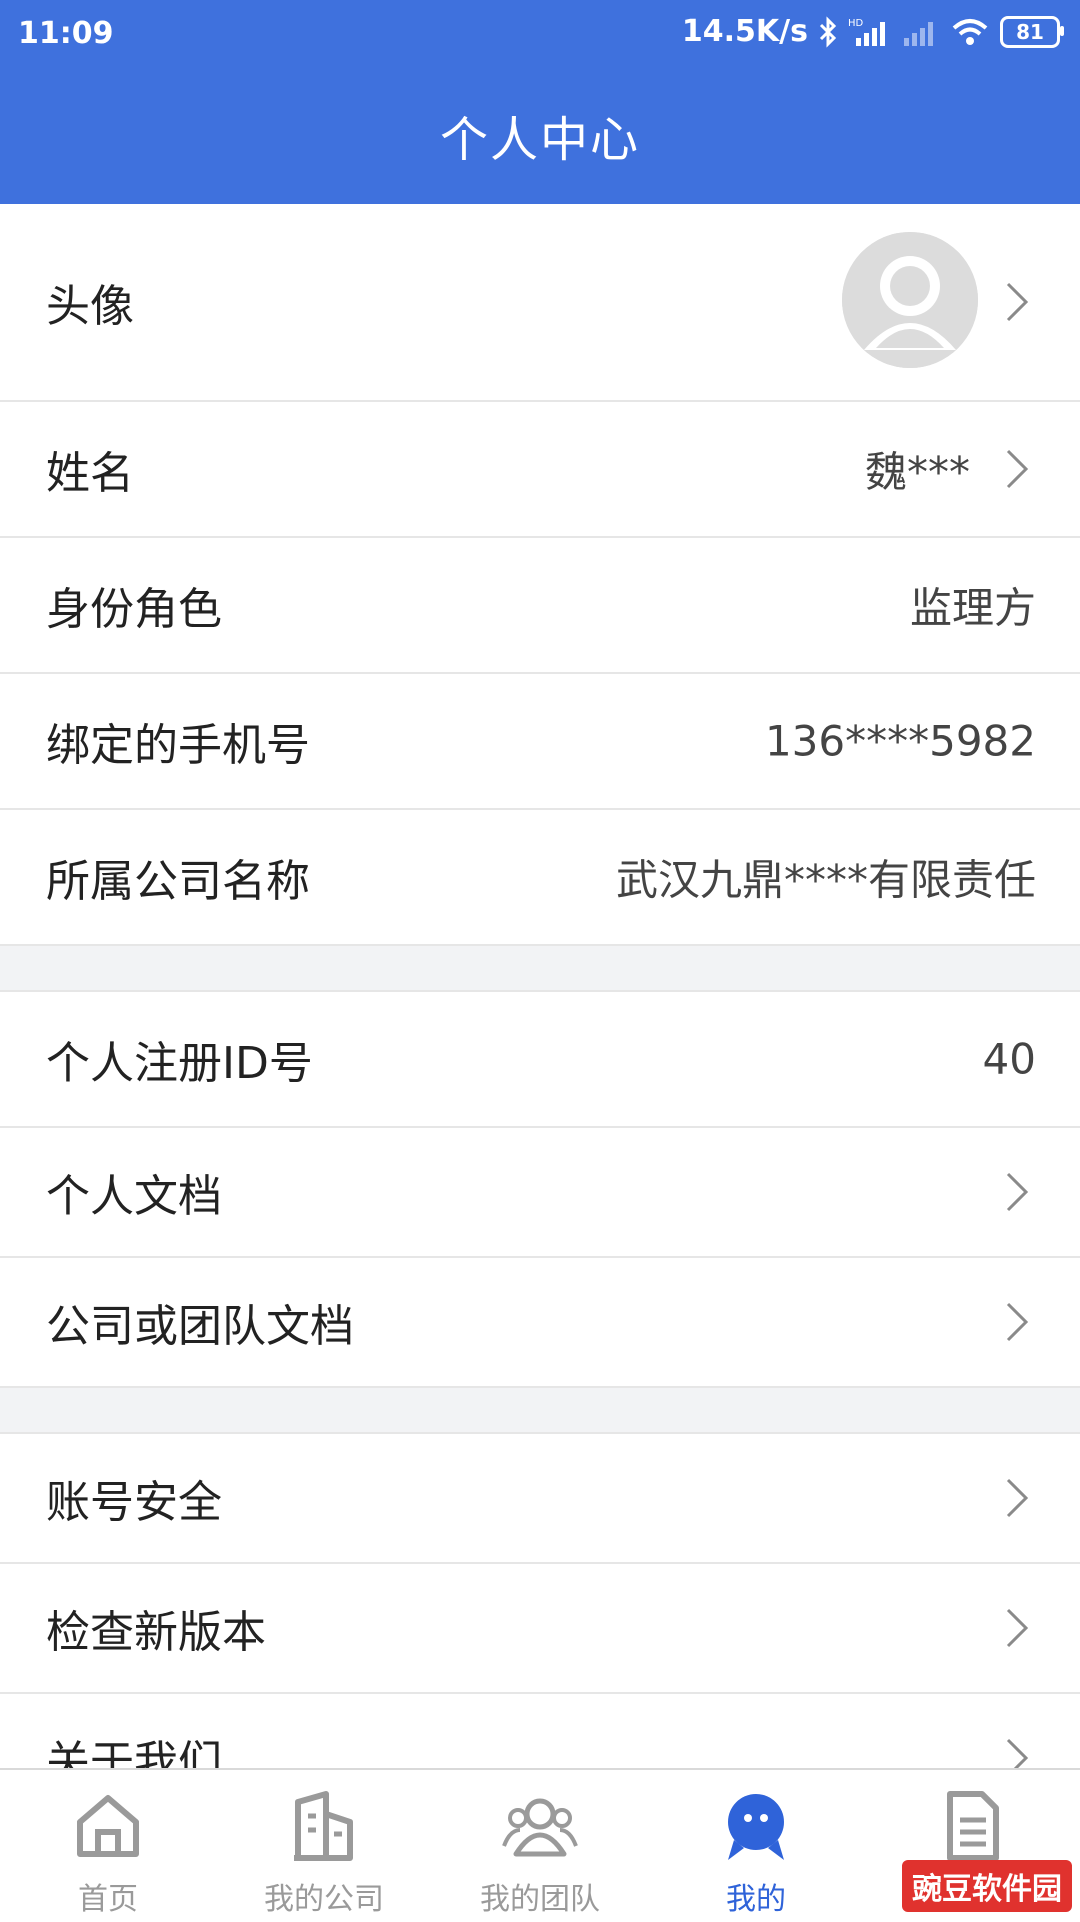 The width and height of the screenshot is (1080, 1922). What do you see at coordinates (540, 1899) in the screenshot?
I see `nav-my-team-label: 我的团队` at bounding box center [540, 1899].